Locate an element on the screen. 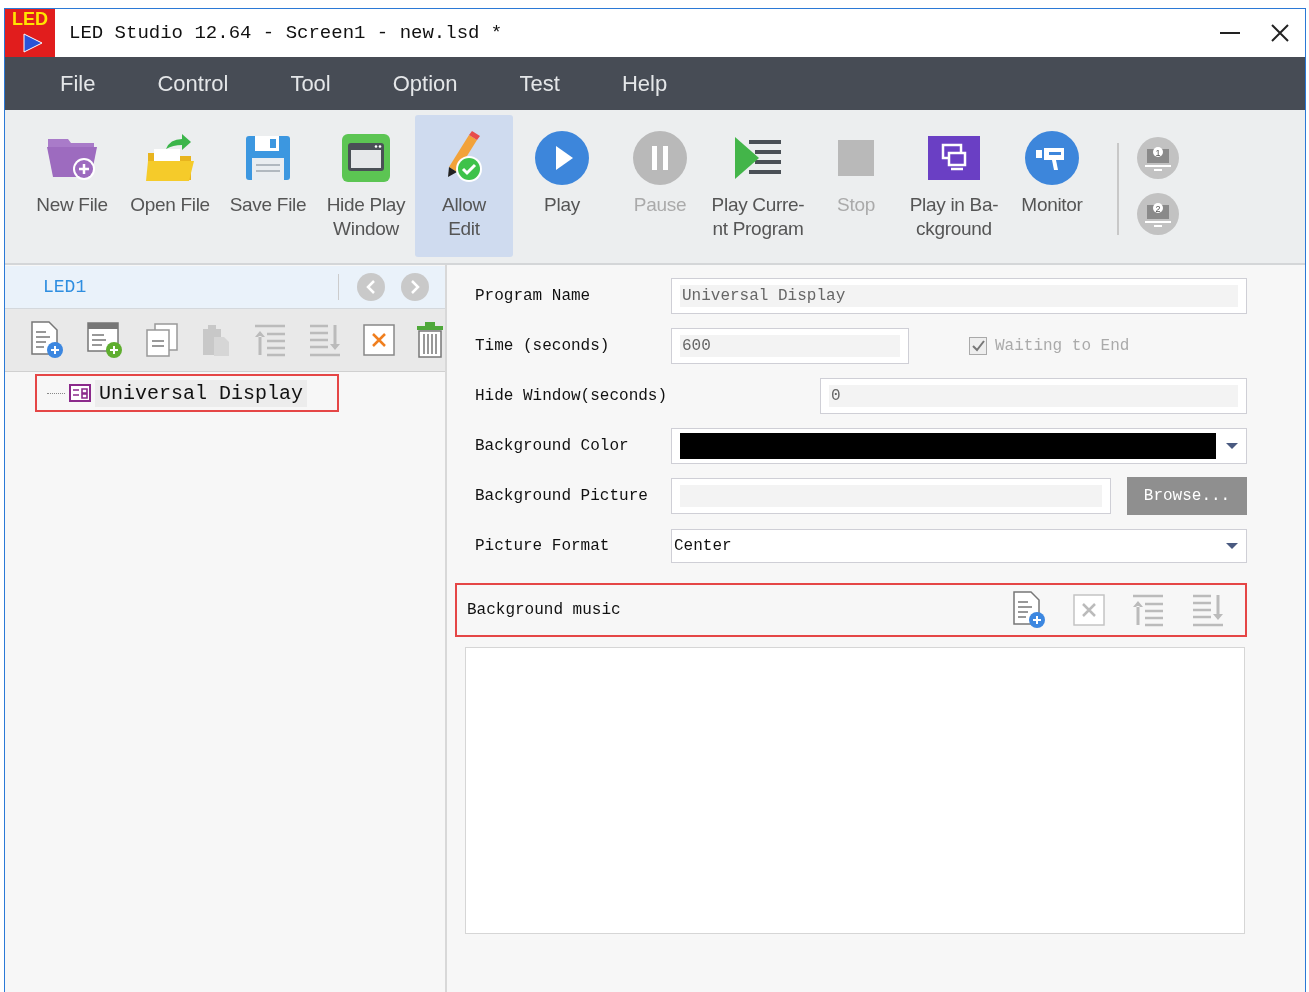  play-icon is located at coordinates (562, 158).